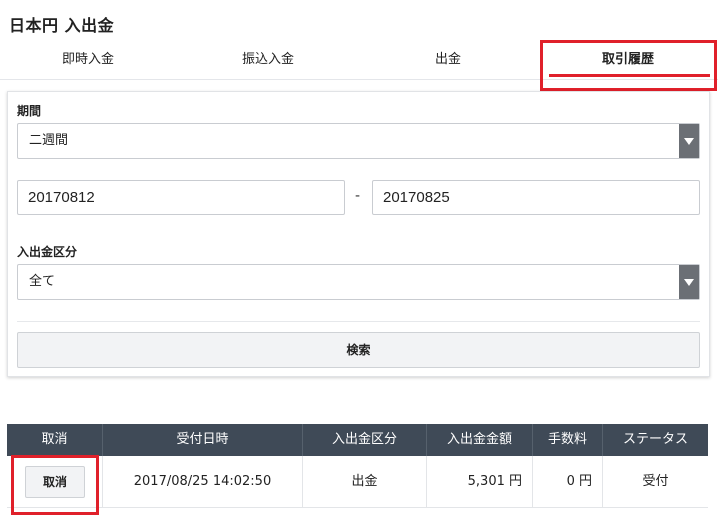 Image resolution: width=718 pixels, height=516 pixels. Describe the element at coordinates (47, 252) in the screenshot. I see `transaction-kind-label: 入出金区分` at that location.